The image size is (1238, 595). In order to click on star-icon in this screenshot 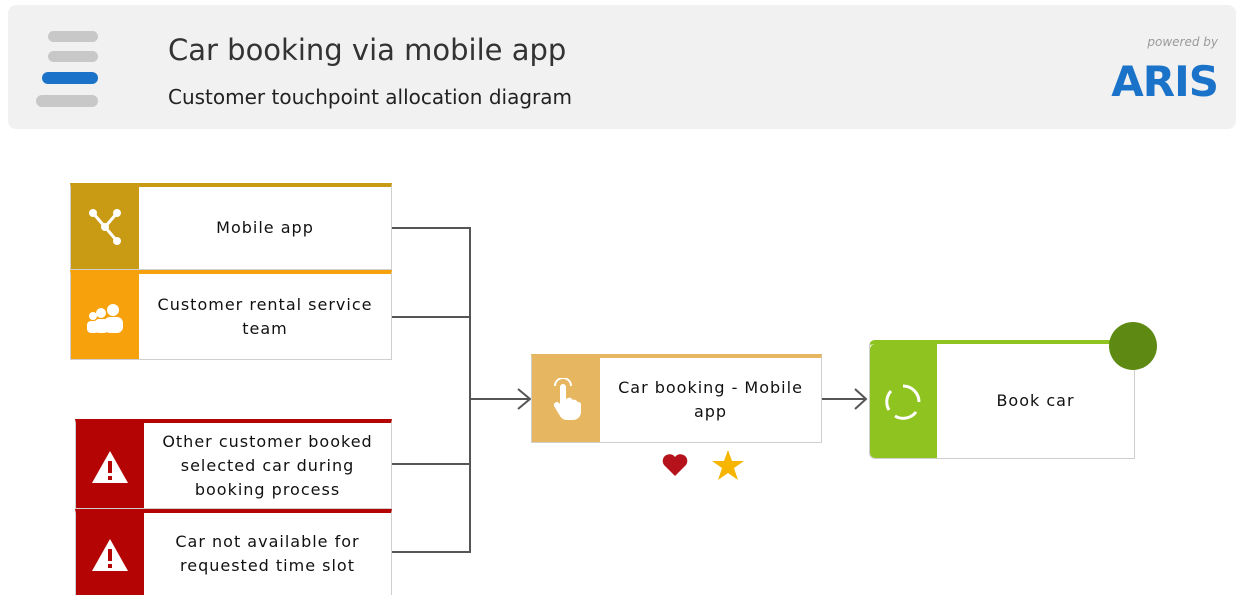, I will do `click(728, 465)`.